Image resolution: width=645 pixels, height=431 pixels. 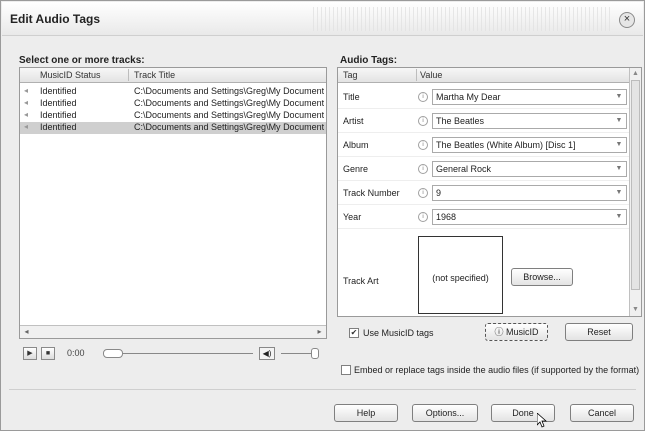 I want to click on vertical-scrollbar: ▲ ▼, so click(x=635, y=192).